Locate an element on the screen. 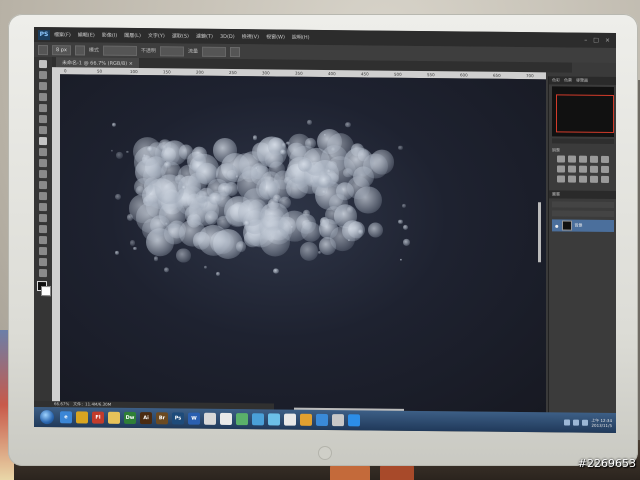 Image resolution: width=640 pixels, height=480 pixels. brush-tool-icon is located at coordinates (43, 141).